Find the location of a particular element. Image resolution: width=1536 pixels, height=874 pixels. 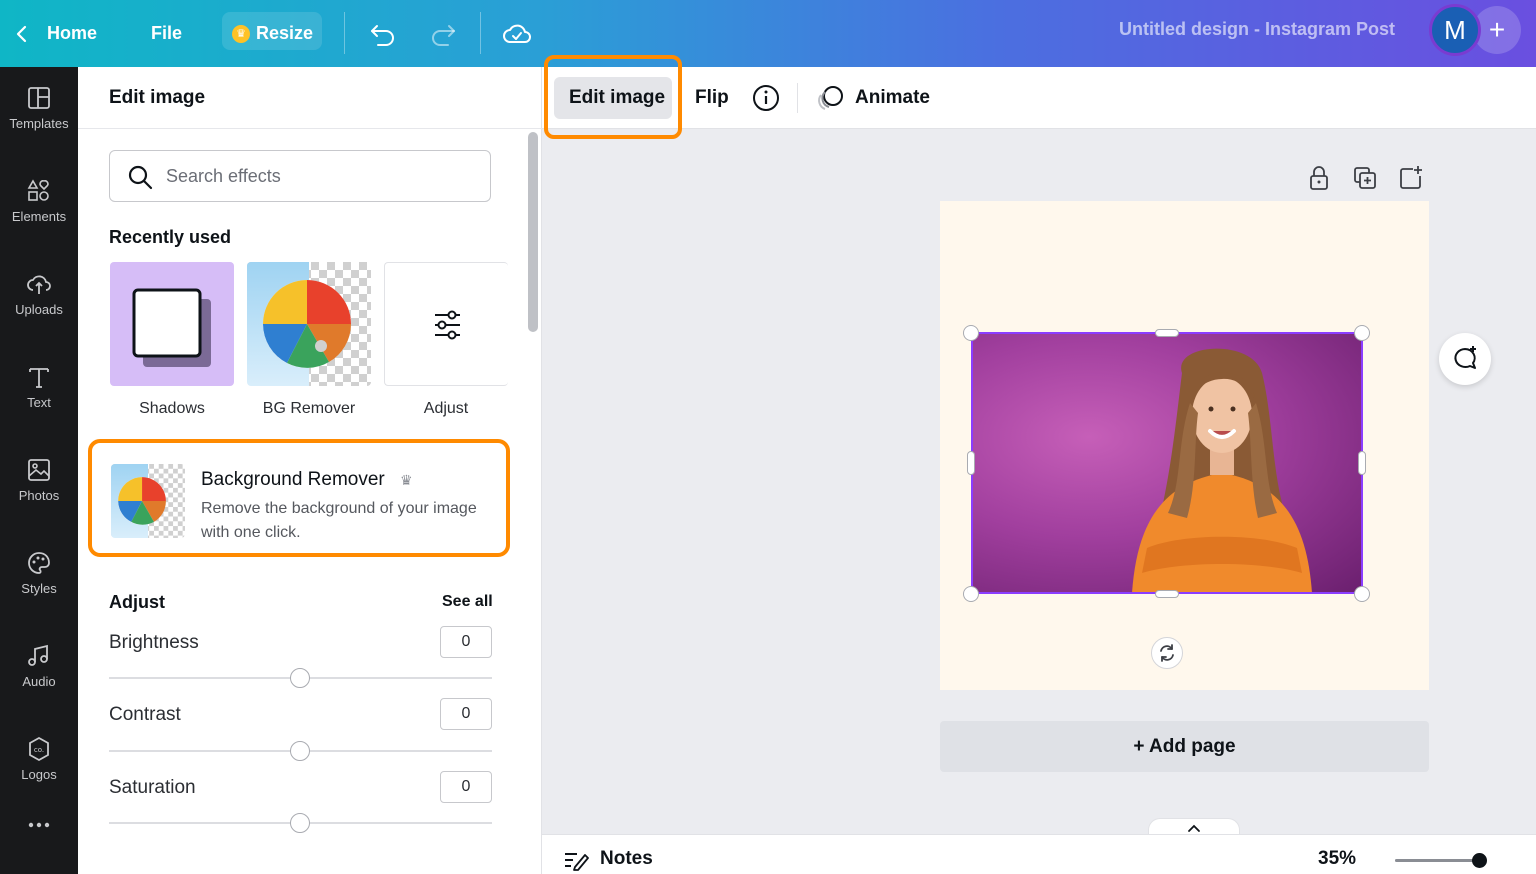

info-icon is located at coordinates (766, 98).